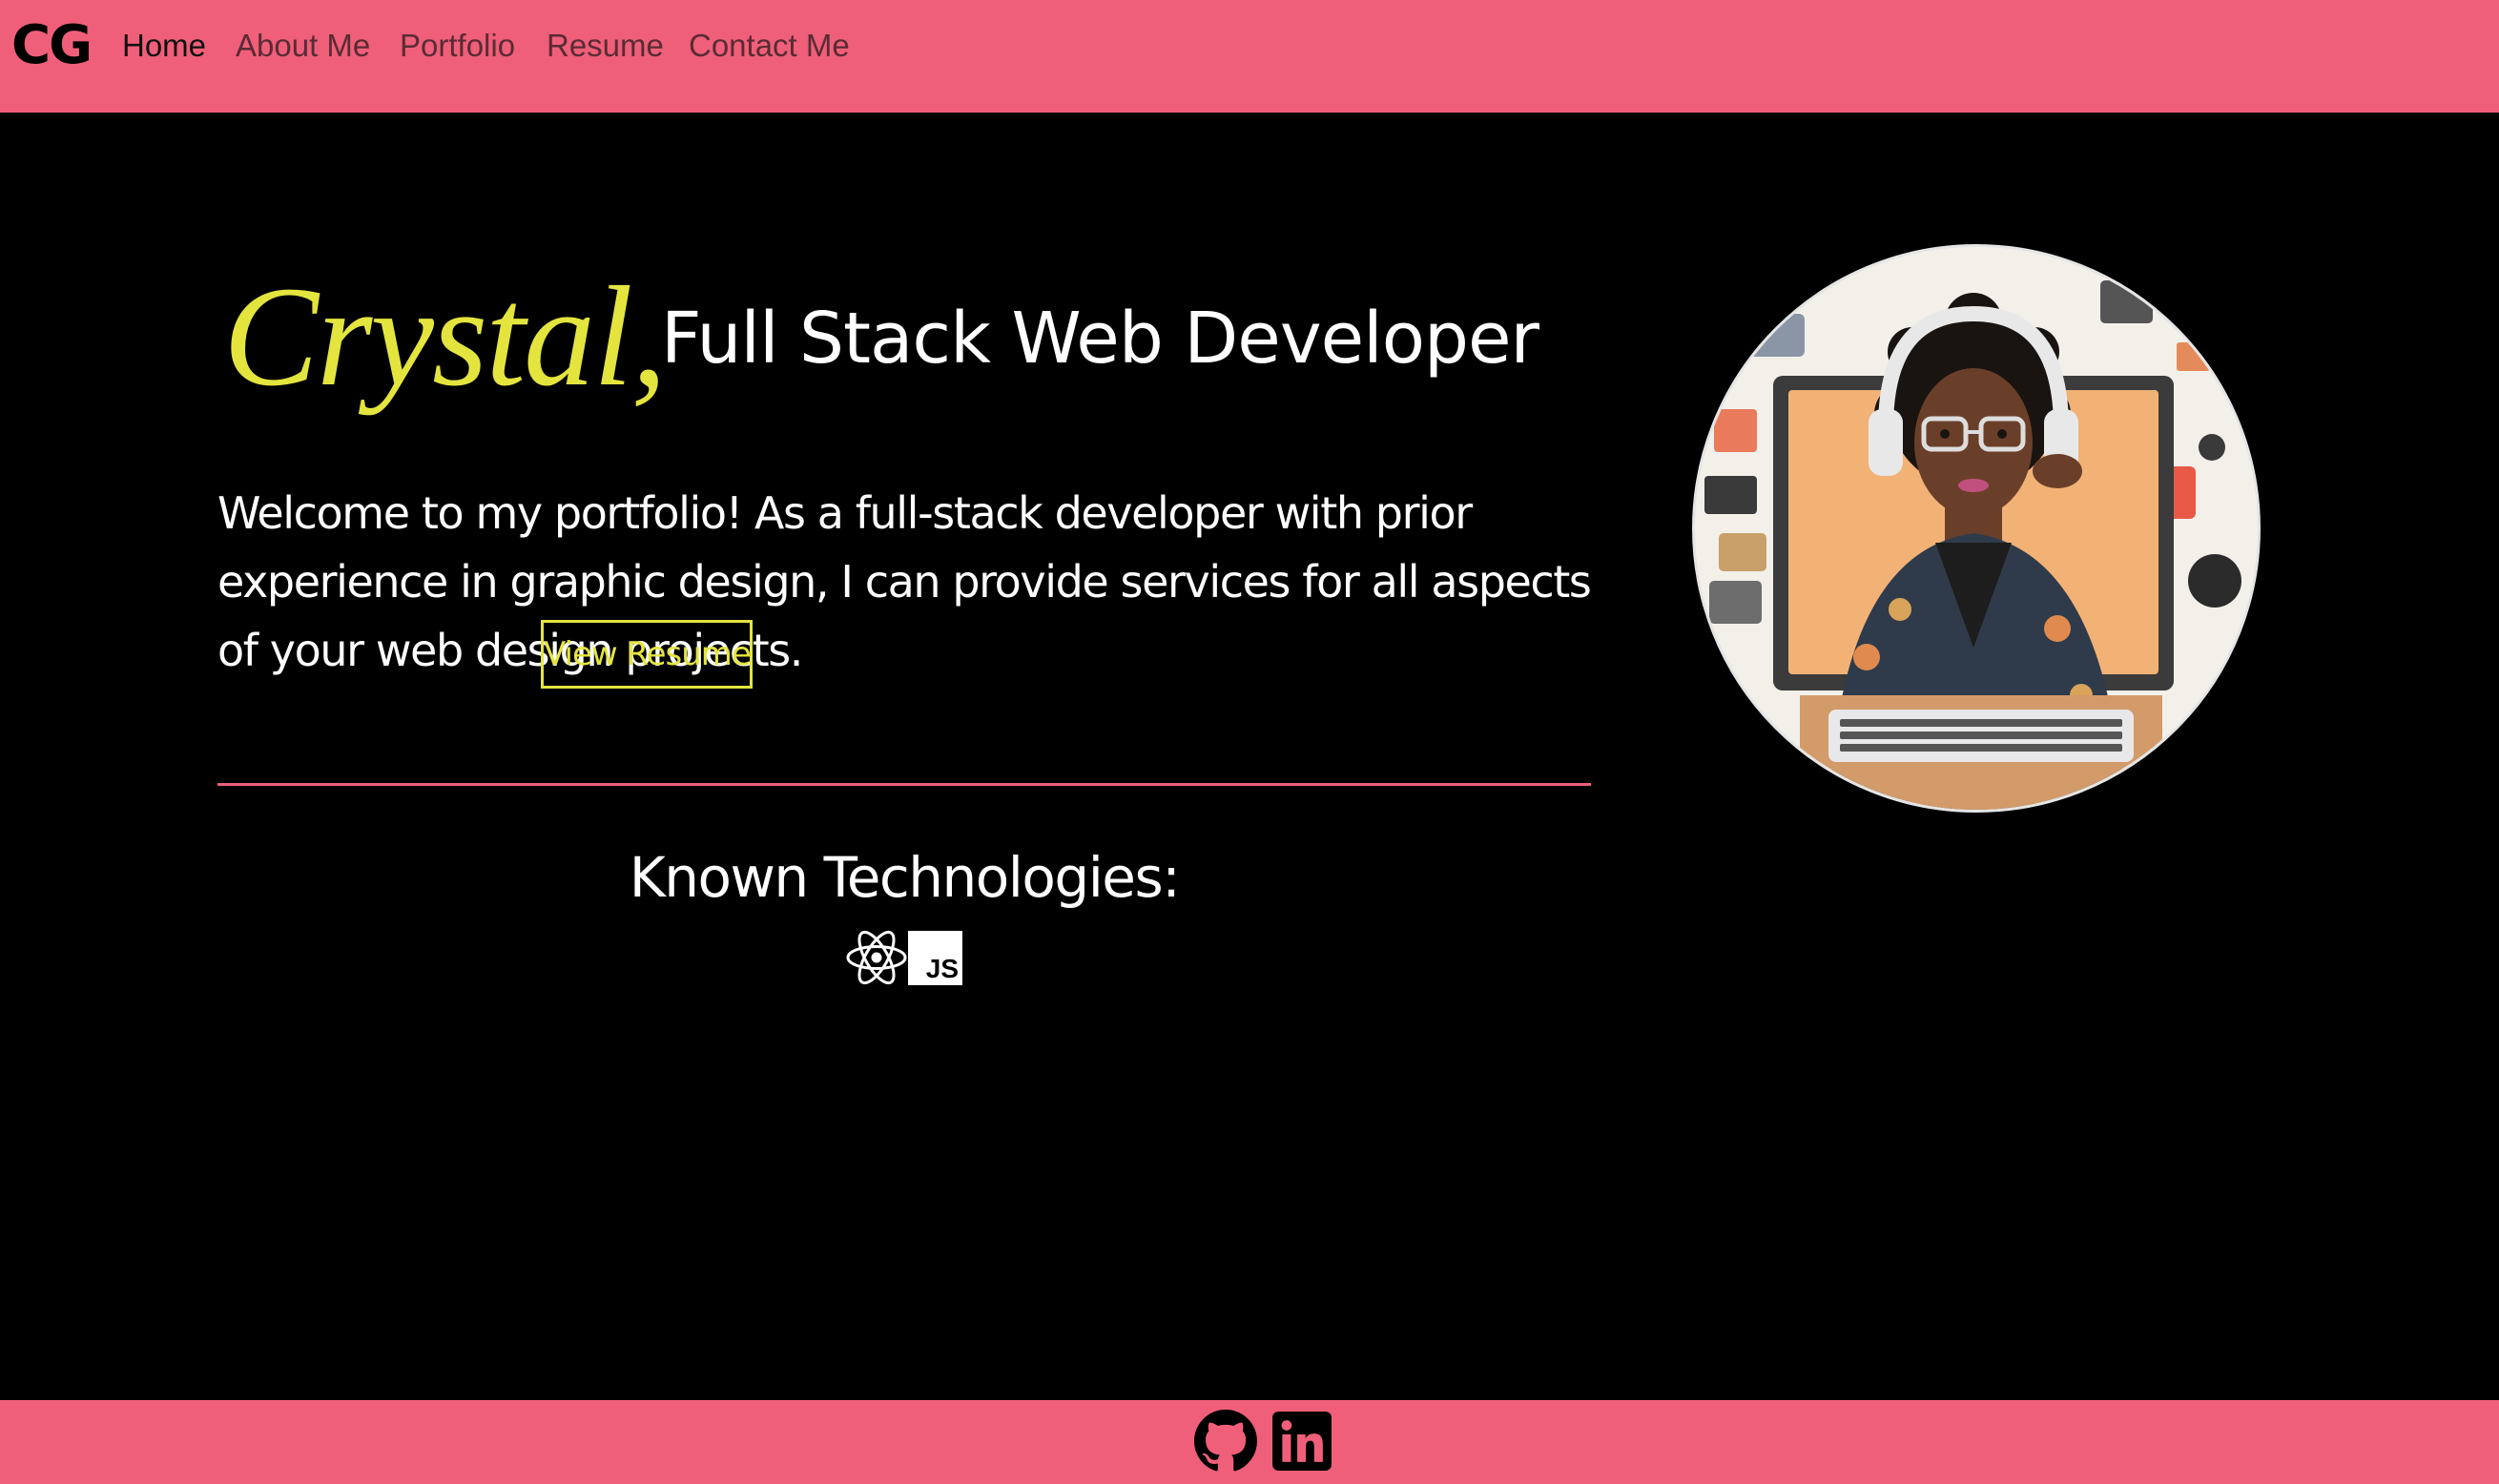 The height and width of the screenshot is (1484, 2499). Describe the element at coordinates (457, 46) in the screenshot. I see `nav-link-portfolio: Portfolio` at that location.